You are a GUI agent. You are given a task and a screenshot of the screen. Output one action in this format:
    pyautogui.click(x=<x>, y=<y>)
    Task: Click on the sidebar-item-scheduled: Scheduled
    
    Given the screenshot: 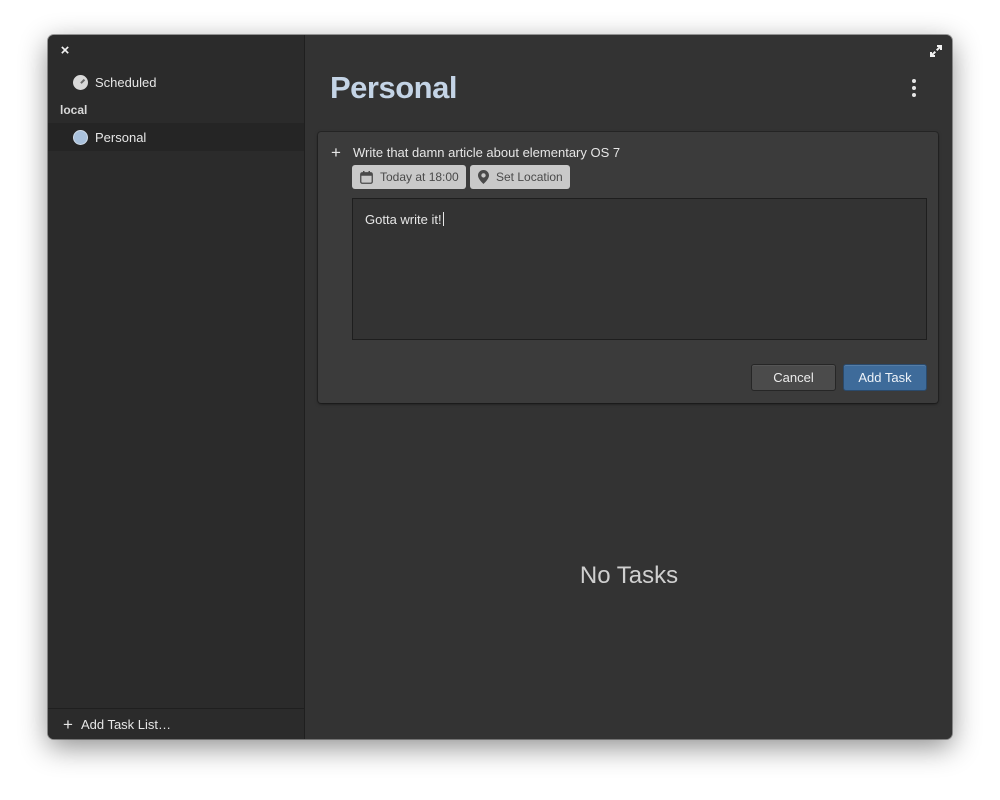 What is the action you would take?
    pyautogui.click(x=176, y=82)
    